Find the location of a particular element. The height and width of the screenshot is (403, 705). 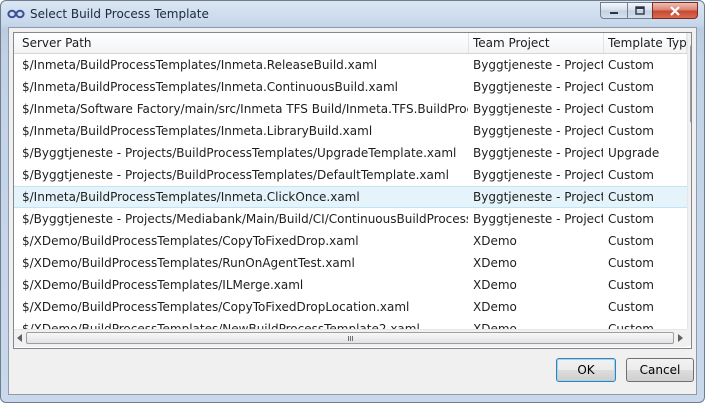

cell-template-type: Upgrade is located at coordinates (634, 153).